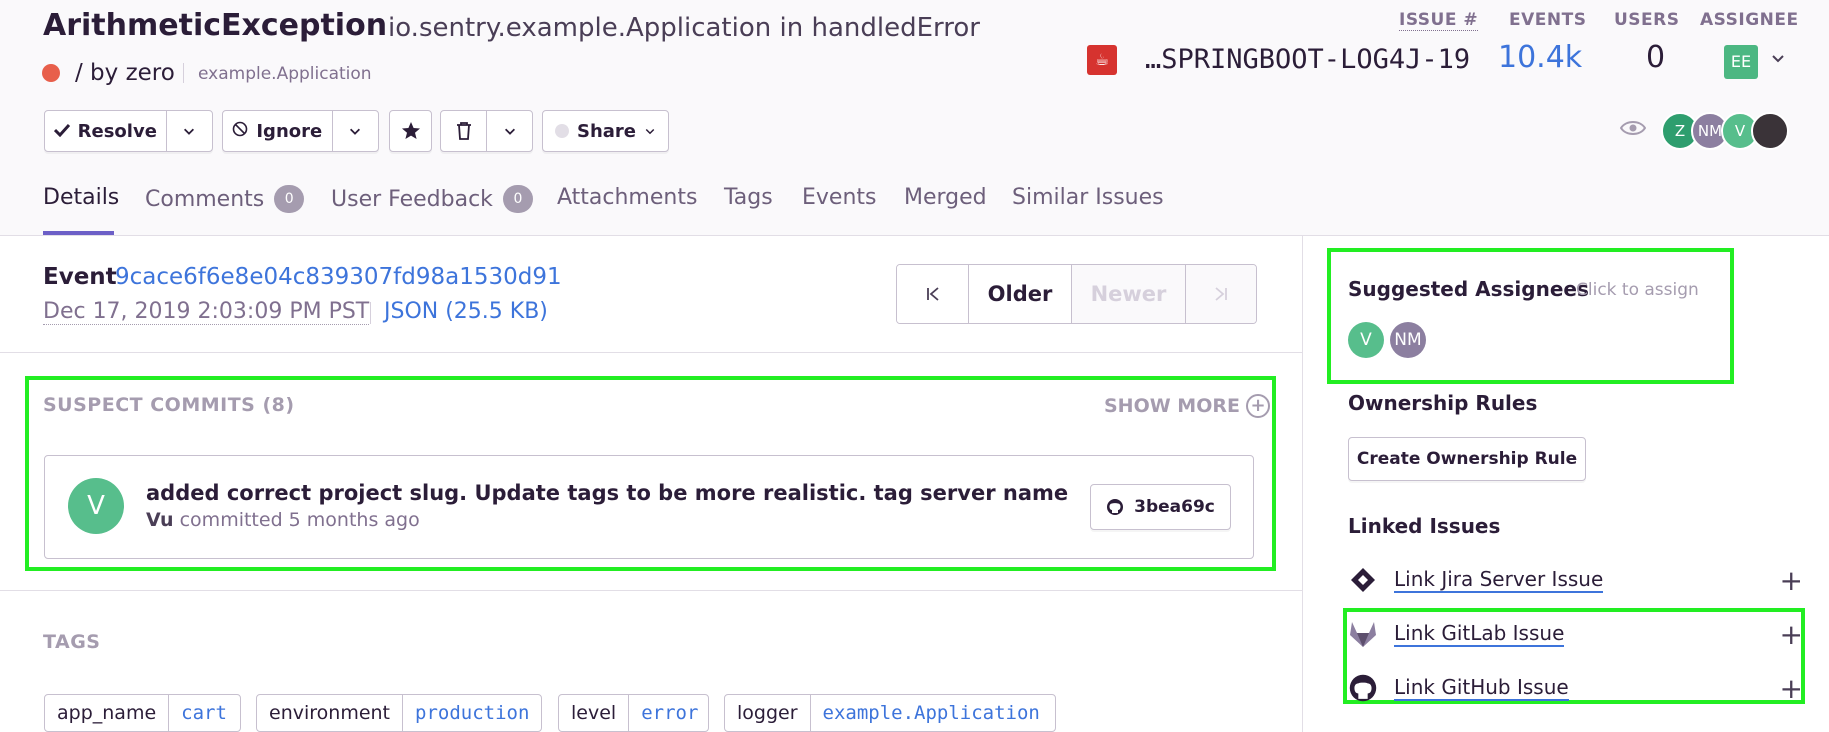 Image resolution: width=1829 pixels, height=732 pixels. I want to click on suggested-assignee-avatar: NM, so click(1408, 340).